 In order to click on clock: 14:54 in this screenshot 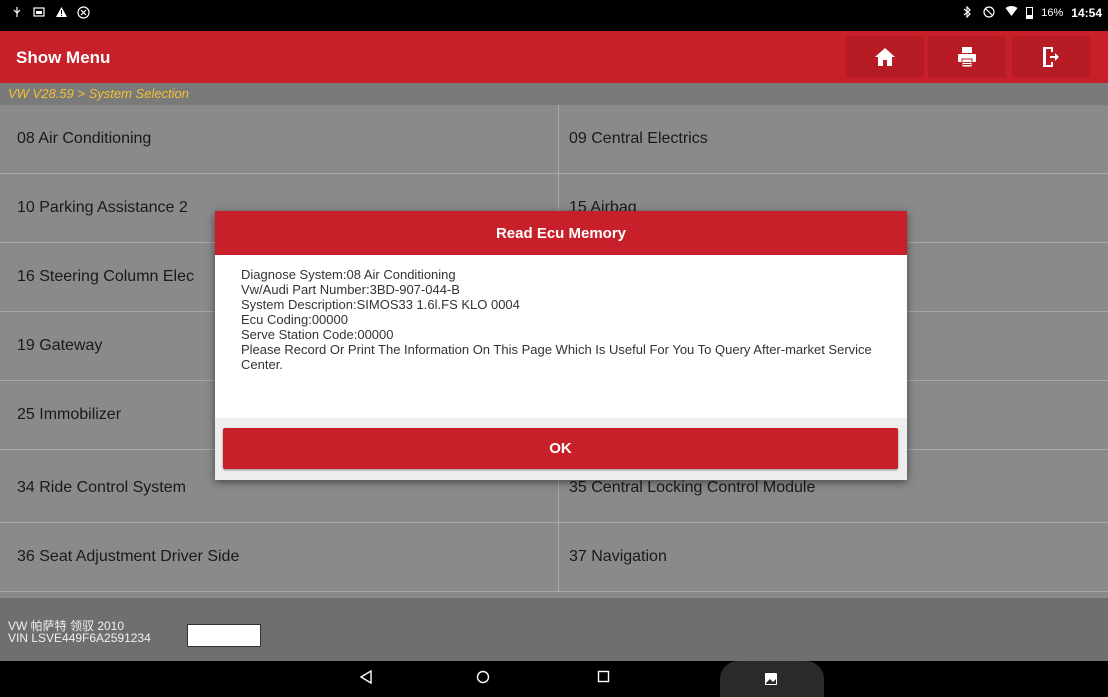, I will do `click(1086, 13)`.